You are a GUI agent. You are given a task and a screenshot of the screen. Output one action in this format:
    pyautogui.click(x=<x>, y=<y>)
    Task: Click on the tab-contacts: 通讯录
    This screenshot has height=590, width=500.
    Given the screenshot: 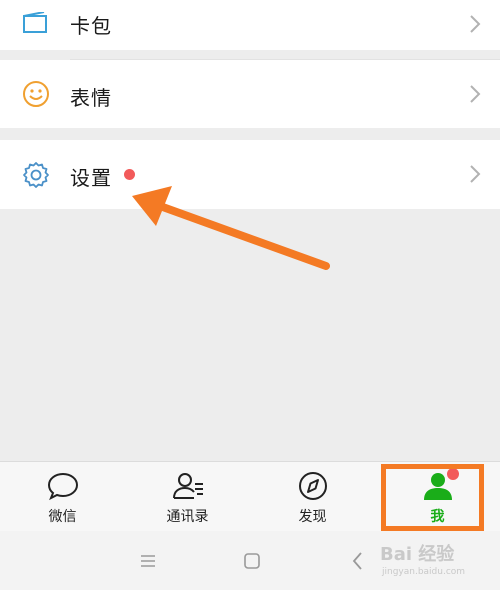 What is the action you would take?
    pyautogui.click(x=187, y=497)
    